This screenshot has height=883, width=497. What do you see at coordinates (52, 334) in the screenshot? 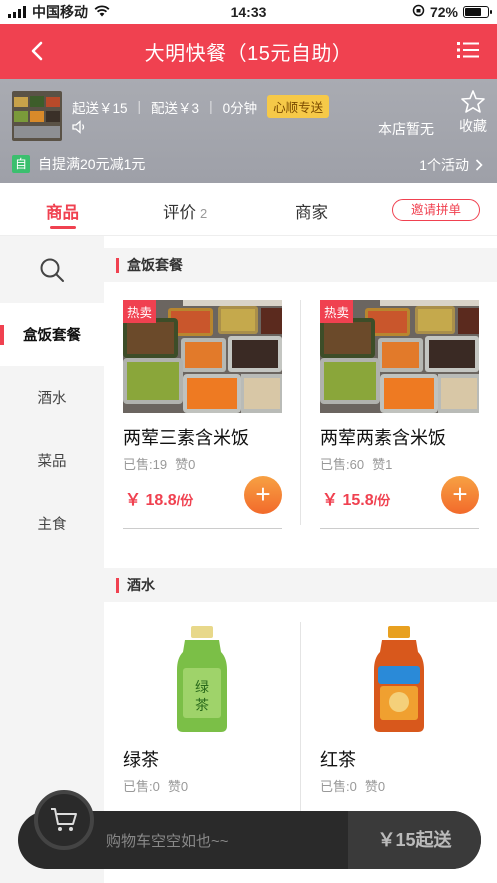
I see `category-item-boxed-meals: 盒饭套餐` at bounding box center [52, 334].